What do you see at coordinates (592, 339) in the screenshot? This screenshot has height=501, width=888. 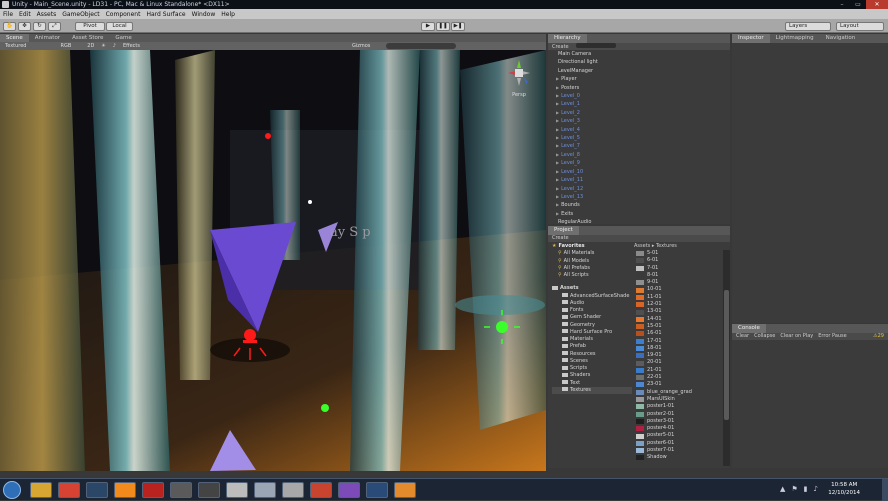 I see `asset-folder: Materials` at bounding box center [592, 339].